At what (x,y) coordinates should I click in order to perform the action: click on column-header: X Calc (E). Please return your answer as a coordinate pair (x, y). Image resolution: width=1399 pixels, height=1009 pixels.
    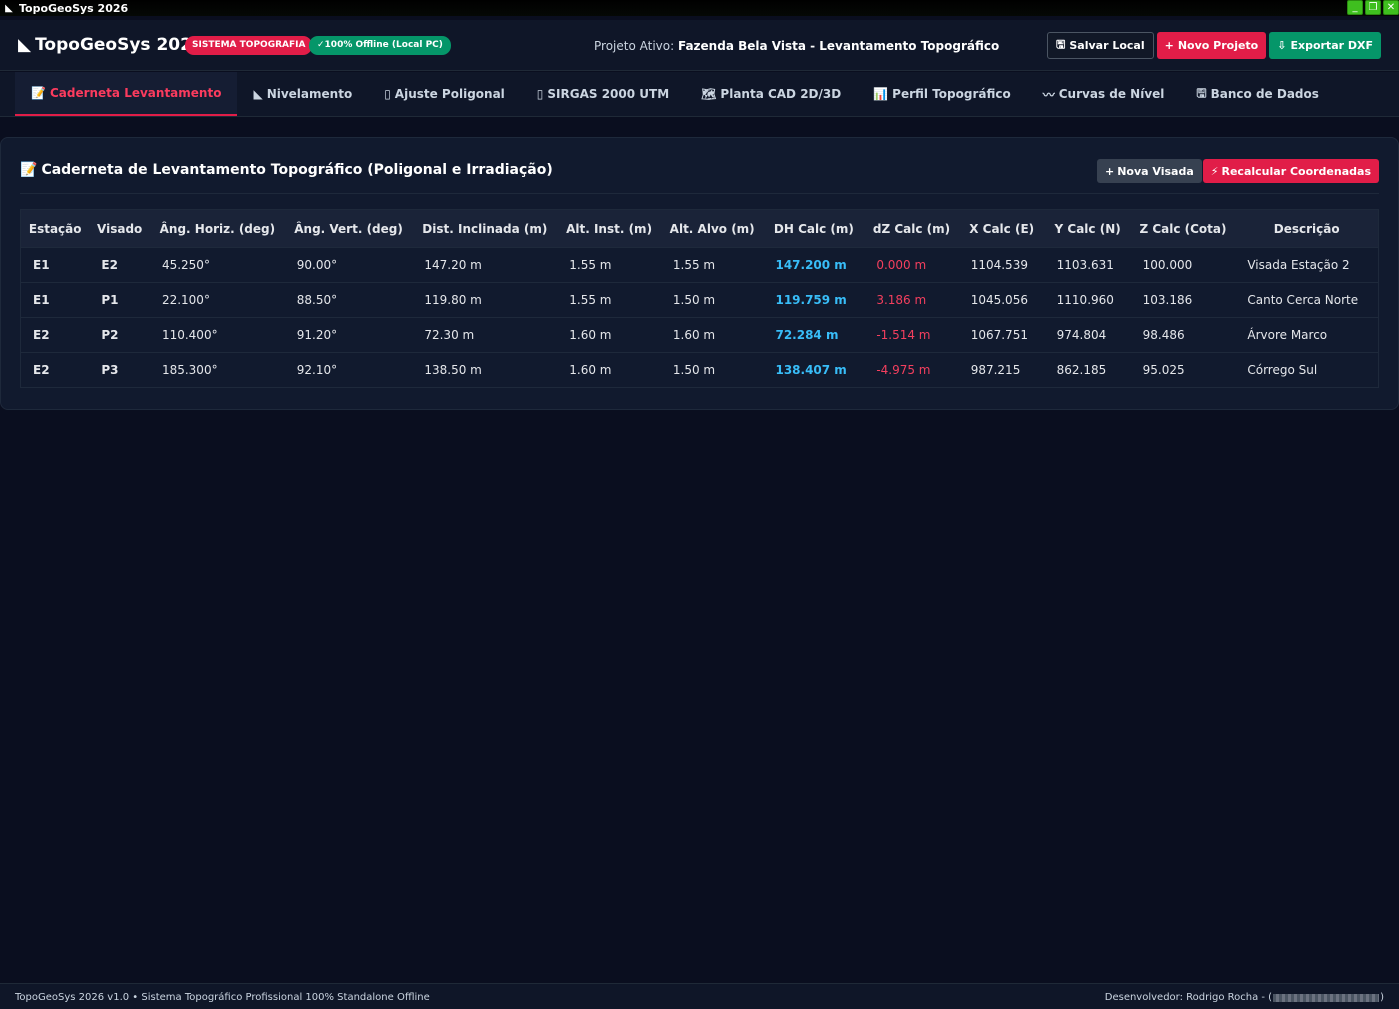
    Looking at the image, I should click on (1002, 229).